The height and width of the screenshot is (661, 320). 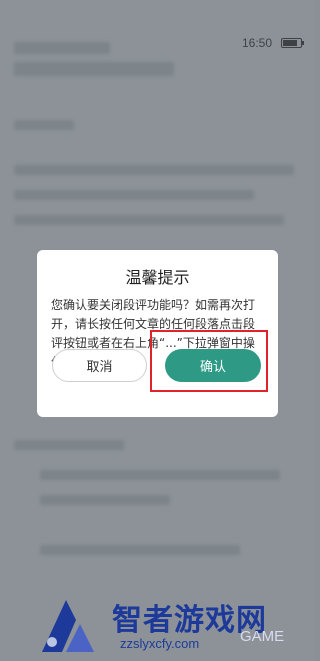 What do you see at coordinates (99, 365) in the screenshot?
I see `cancel-button: 取消` at bounding box center [99, 365].